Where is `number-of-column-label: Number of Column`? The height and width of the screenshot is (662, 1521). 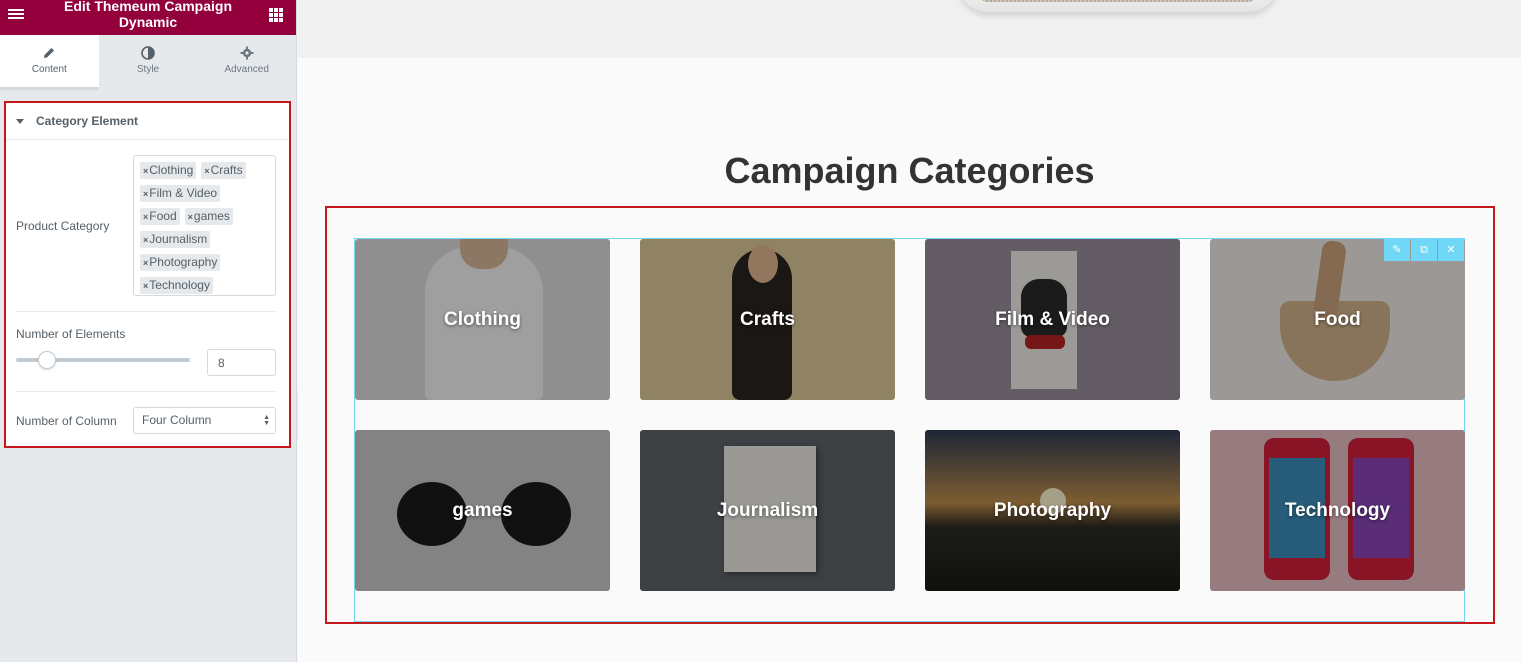 number-of-column-label: Number of Column is located at coordinates (66, 421).